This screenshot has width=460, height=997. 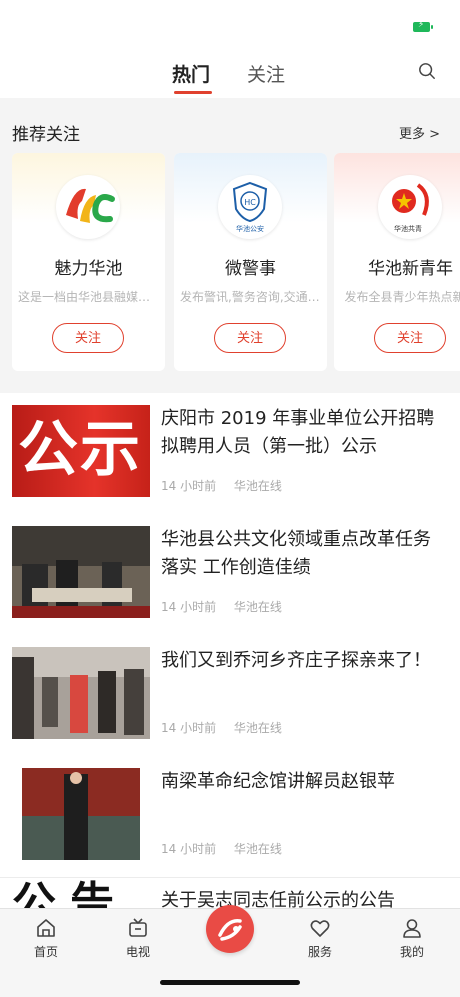 What do you see at coordinates (278, 781) in the screenshot?
I see `news-title: 南梁革命纪念馆讲解员赵银苹` at bounding box center [278, 781].